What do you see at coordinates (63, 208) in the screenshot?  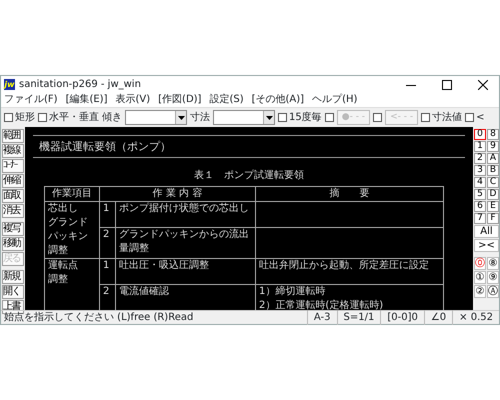 I see `table-cell: 芯出し` at bounding box center [63, 208].